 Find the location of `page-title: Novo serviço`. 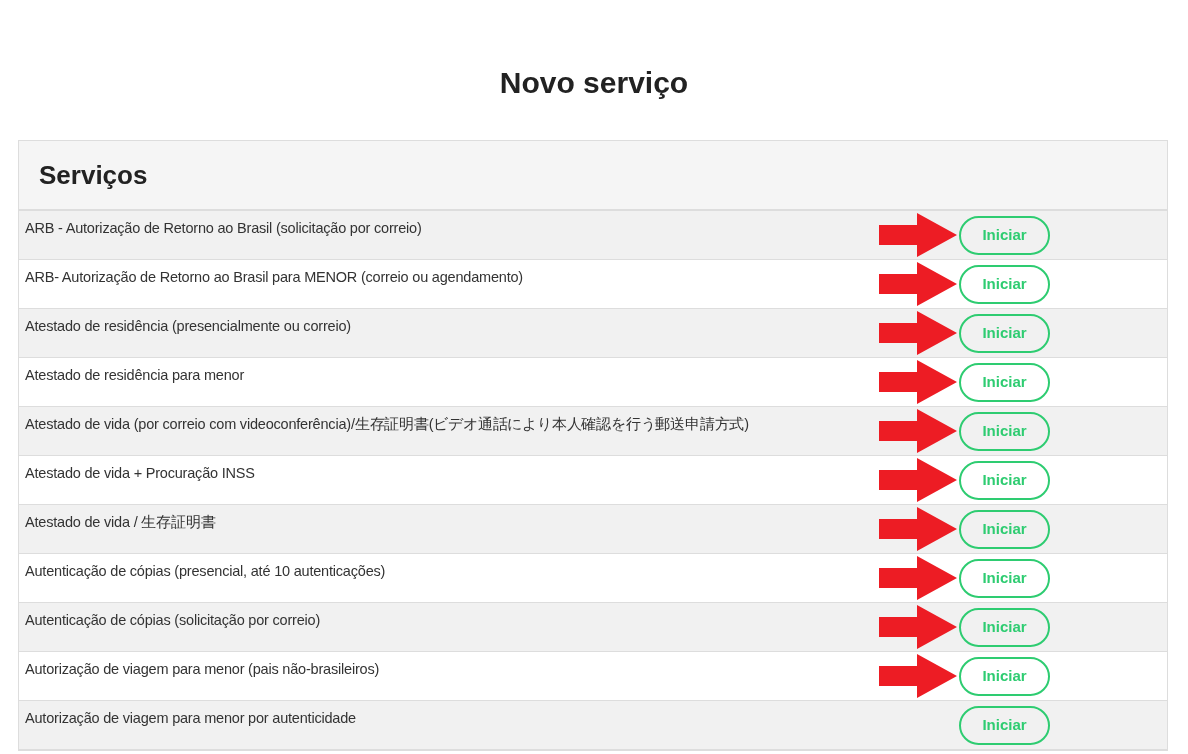

page-title: Novo serviço is located at coordinates (594, 82).